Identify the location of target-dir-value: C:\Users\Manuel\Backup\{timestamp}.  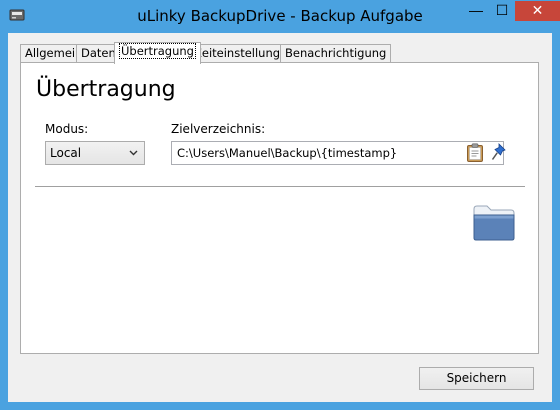
(287, 153).